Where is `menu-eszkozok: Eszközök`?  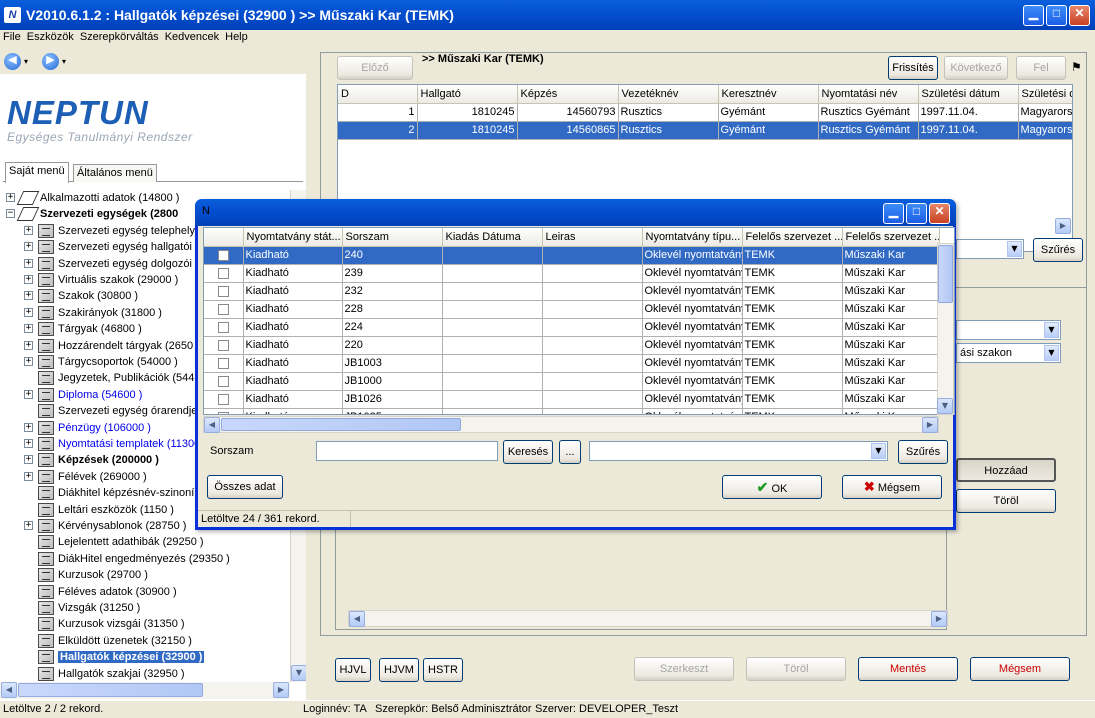
menu-eszkozok: Eszközök is located at coordinates (50, 37).